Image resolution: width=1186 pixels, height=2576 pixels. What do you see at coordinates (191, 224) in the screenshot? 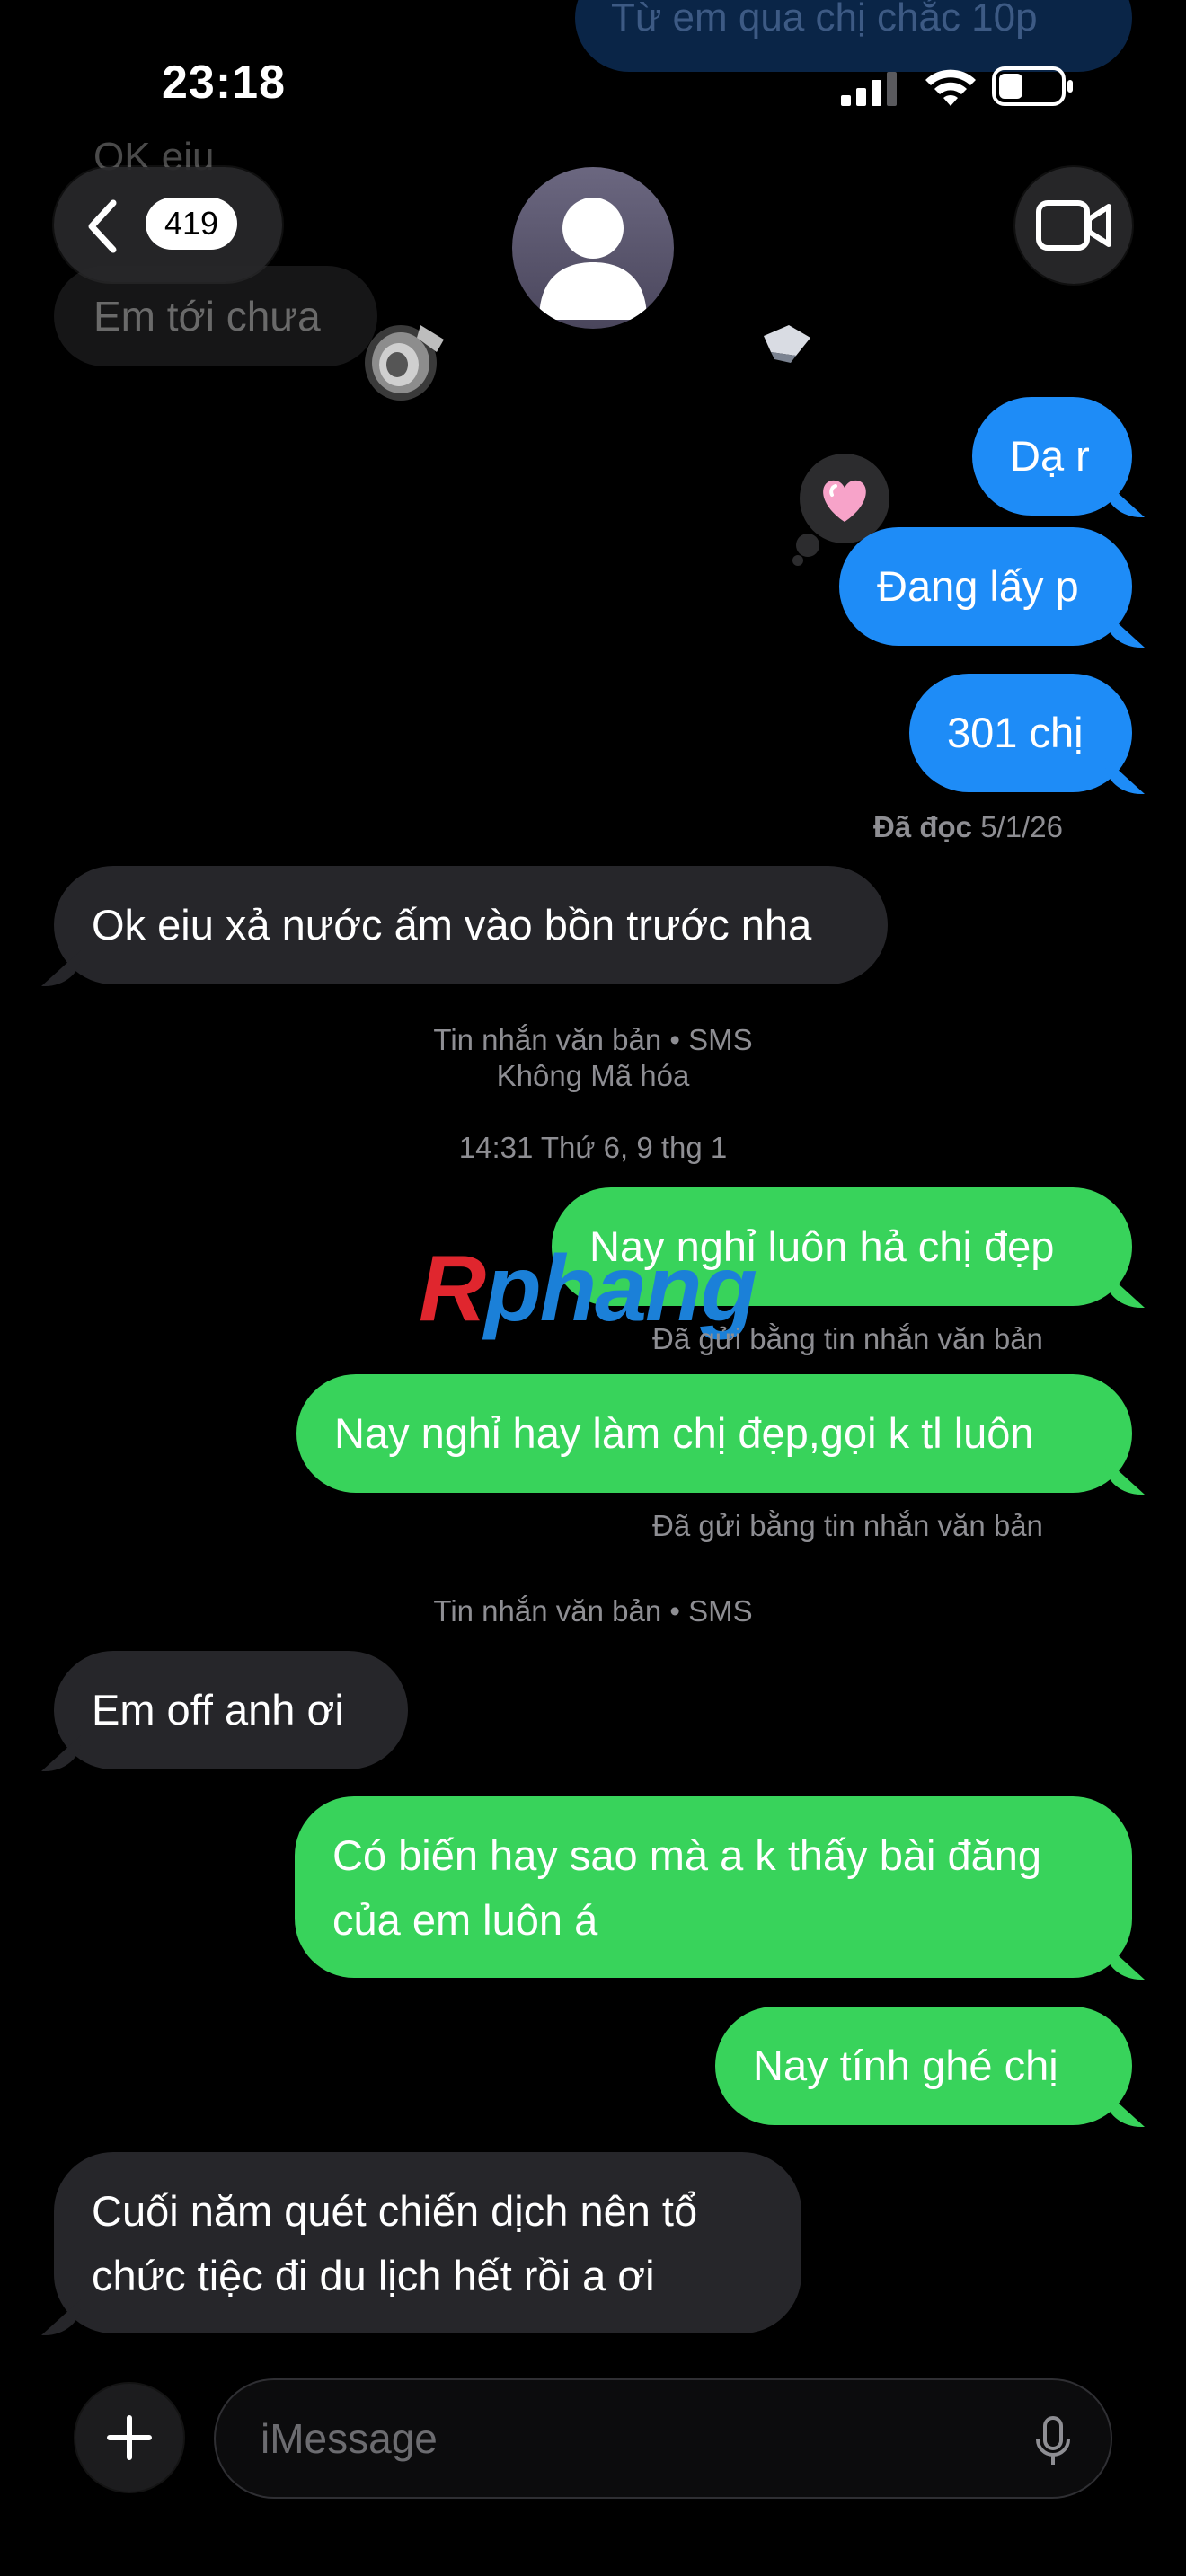
I see `unread-count-badge: 419` at bounding box center [191, 224].